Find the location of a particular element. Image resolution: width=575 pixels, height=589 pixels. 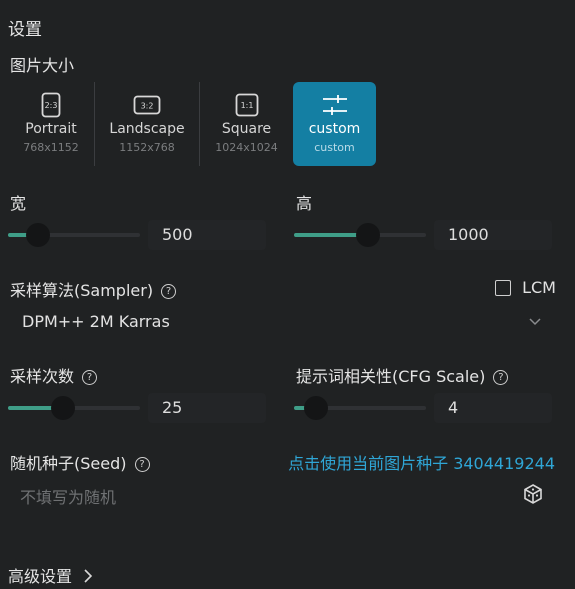

steps-slider is located at coordinates (74, 408).